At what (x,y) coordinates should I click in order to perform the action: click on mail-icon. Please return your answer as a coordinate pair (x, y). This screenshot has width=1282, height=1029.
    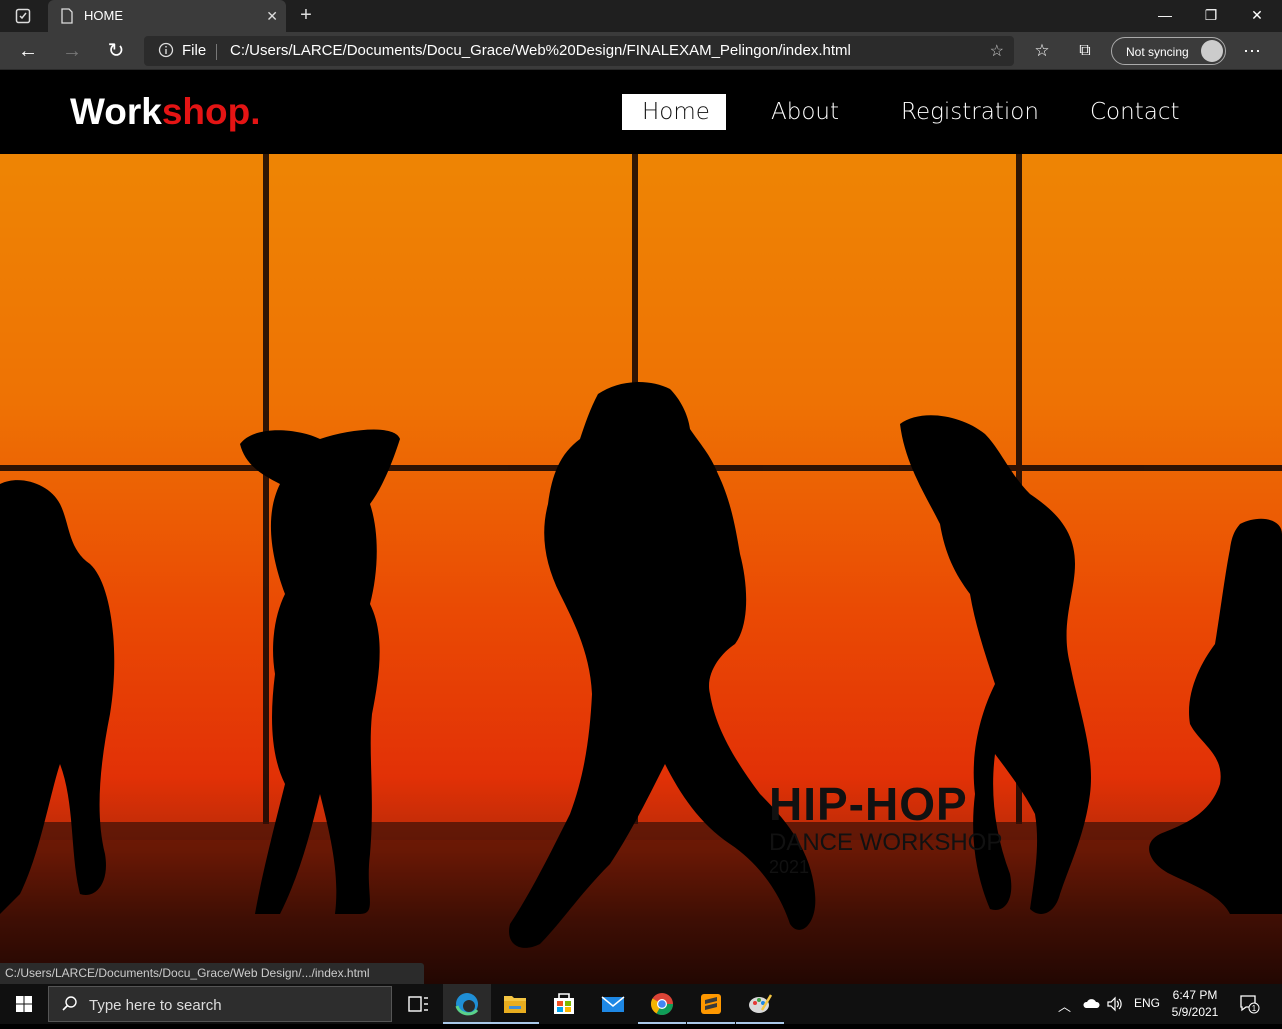
    Looking at the image, I should click on (613, 1004).